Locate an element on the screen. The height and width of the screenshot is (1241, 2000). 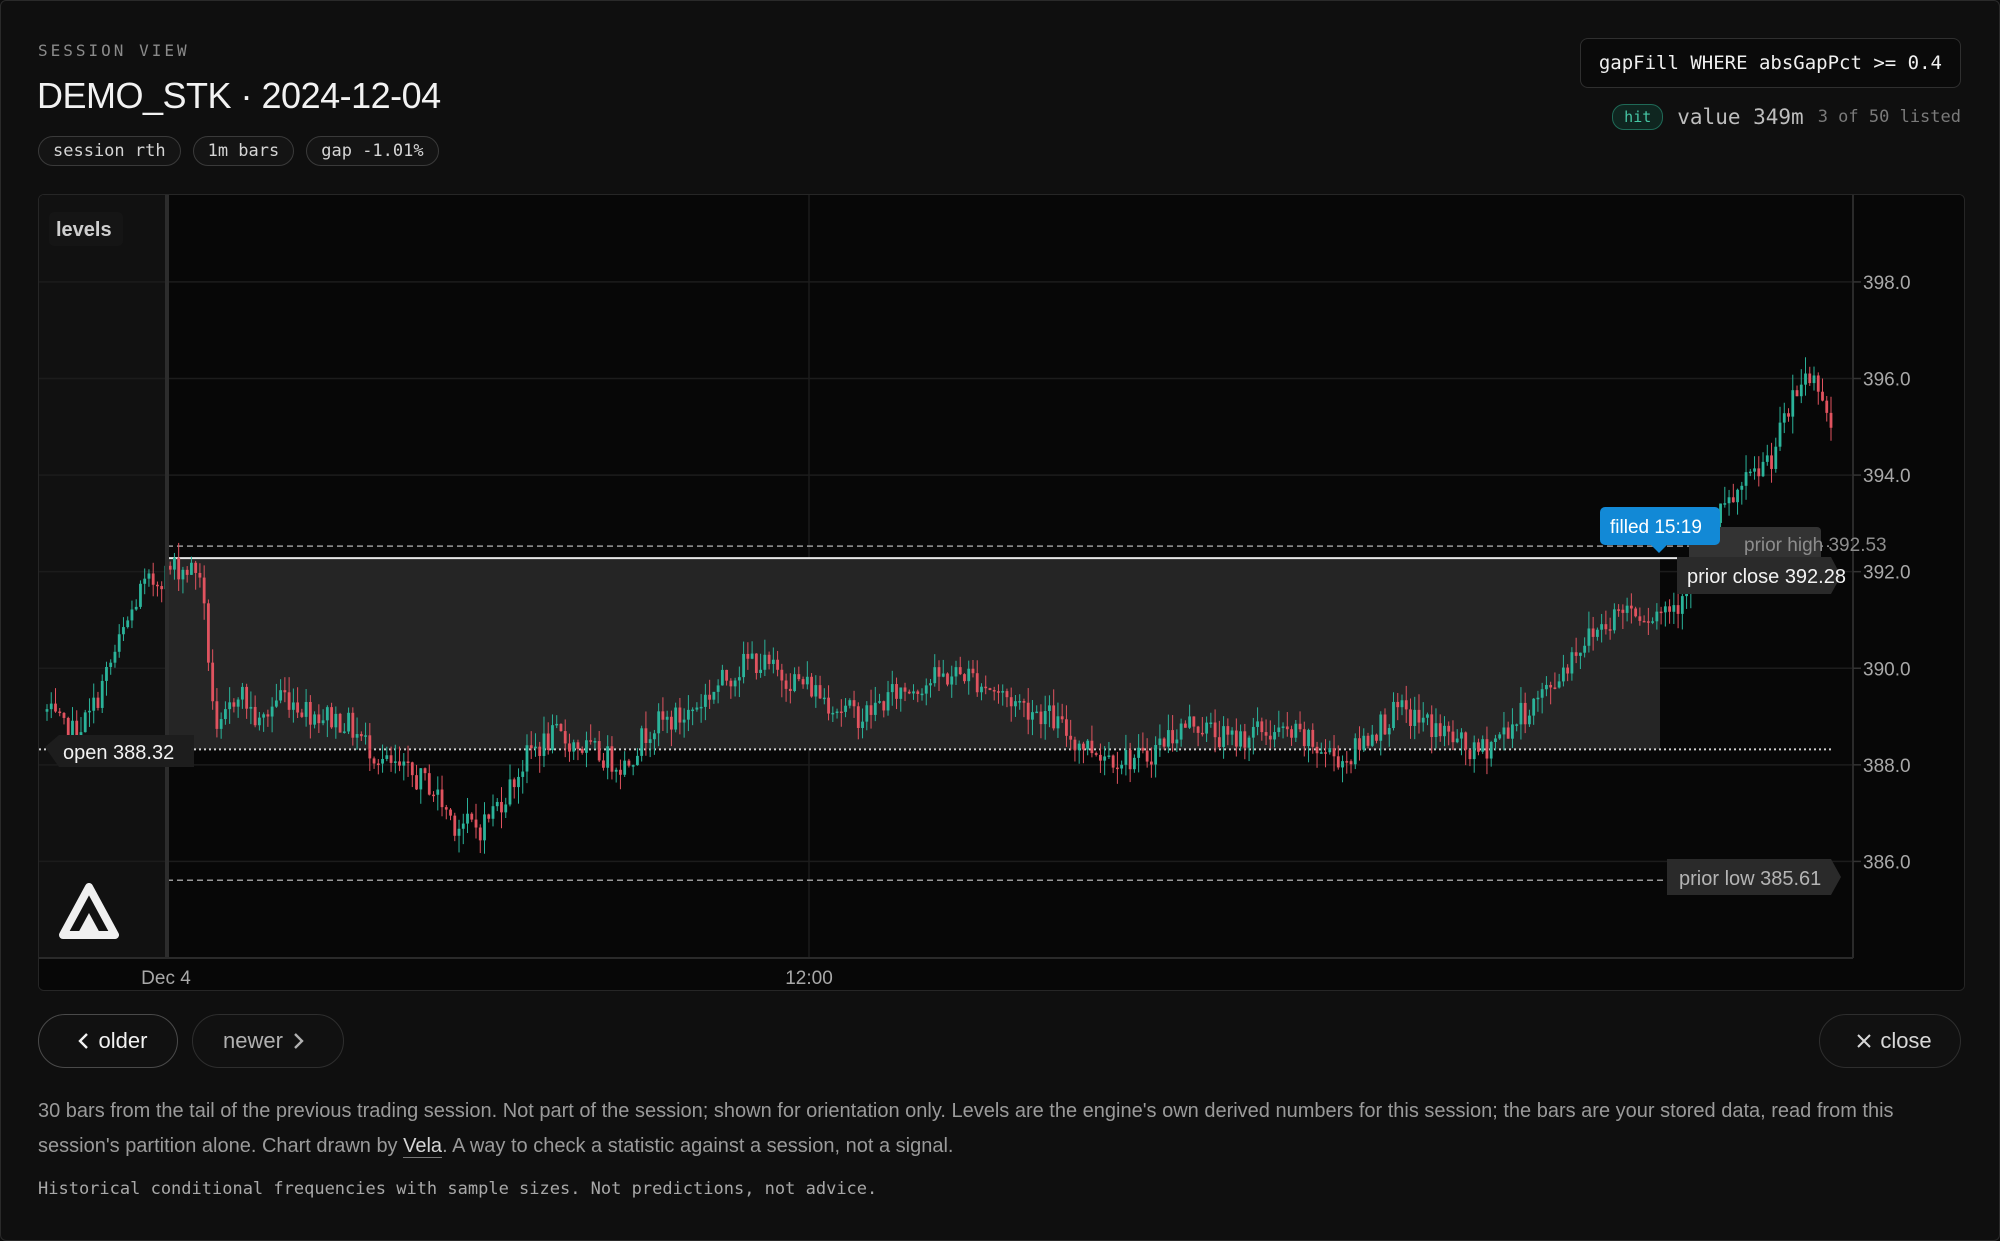
y-tick-label: 396.0 is located at coordinates (1887, 380).